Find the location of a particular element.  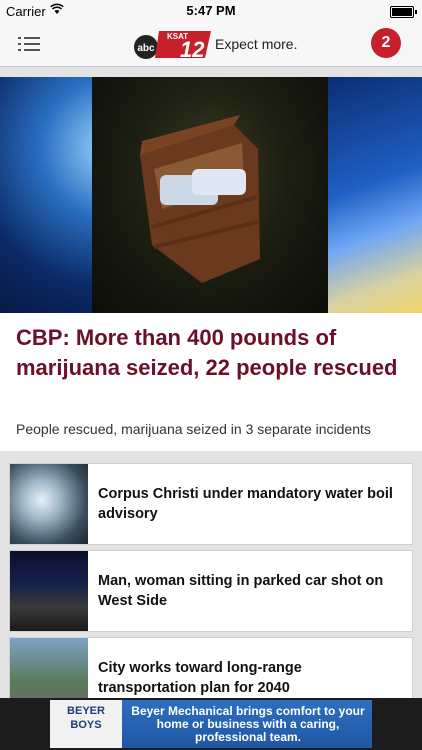

nav-bar: abc KSAT 12 Expect more. 2 is located at coordinates (211, 44).